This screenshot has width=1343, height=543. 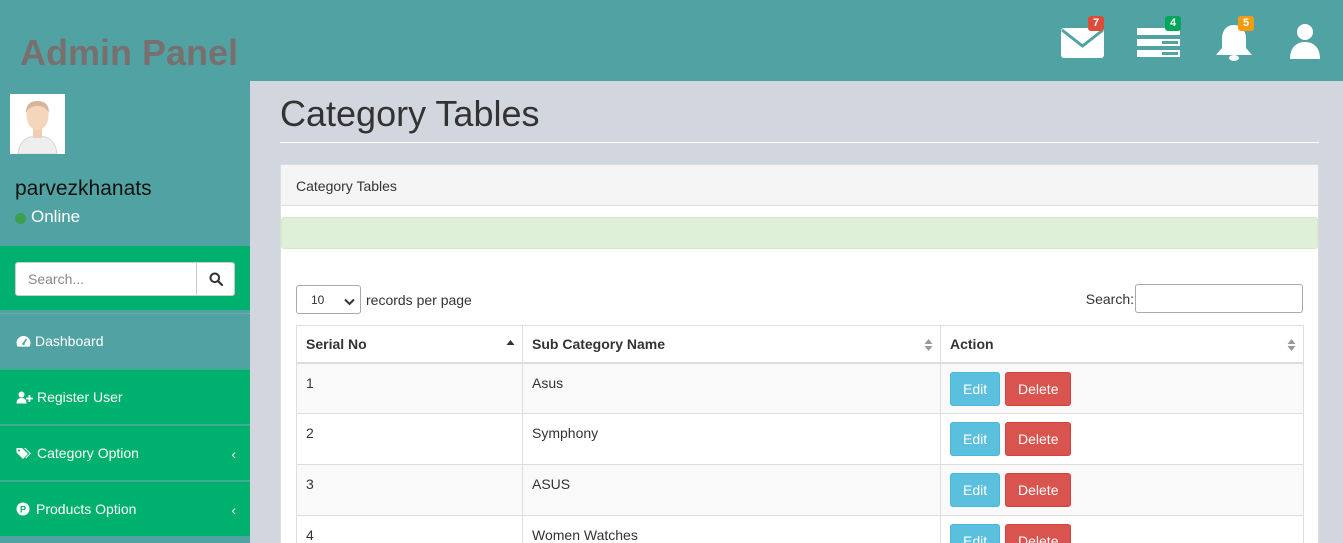 What do you see at coordinates (56, 216) in the screenshot?
I see `online-status-label: Online` at bounding box center [56, 216].